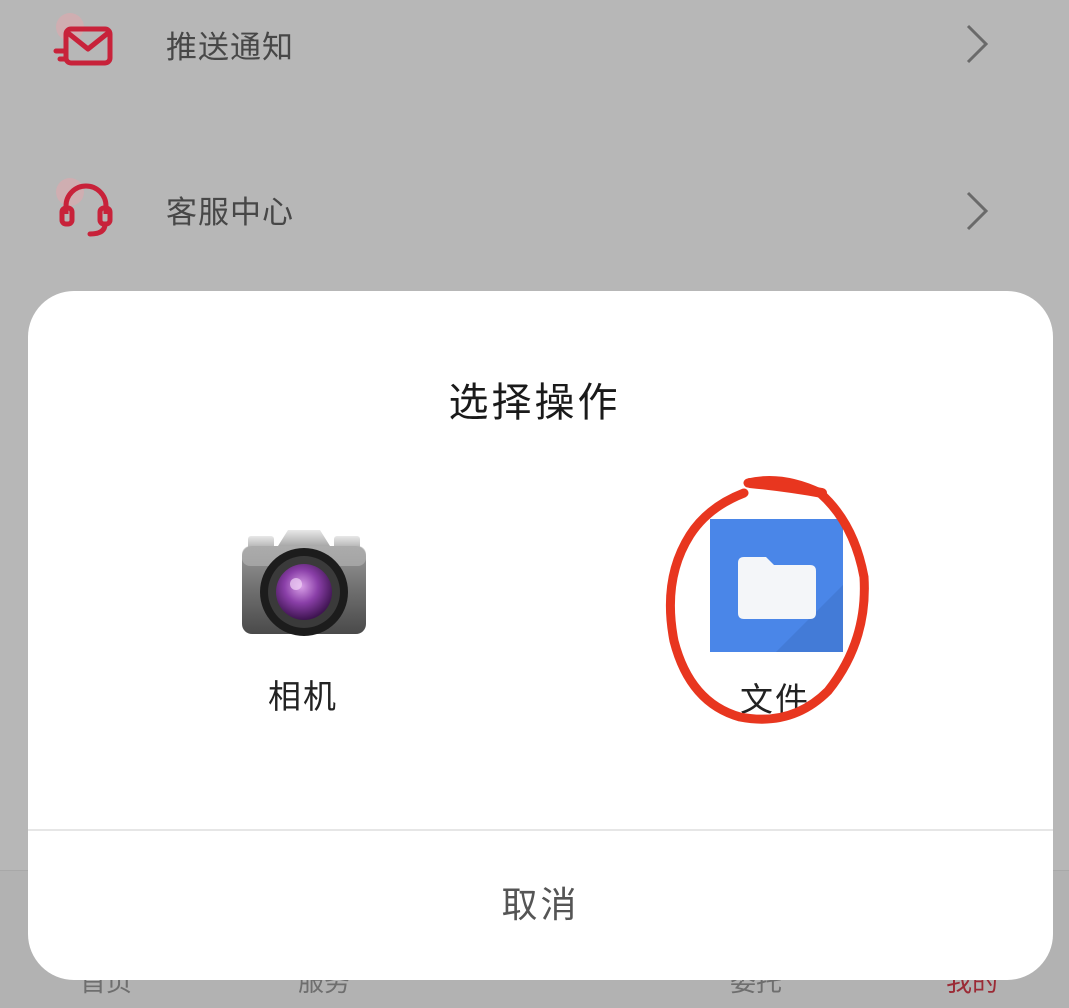  I want to click on option-label: 相机, so click(303, 696).